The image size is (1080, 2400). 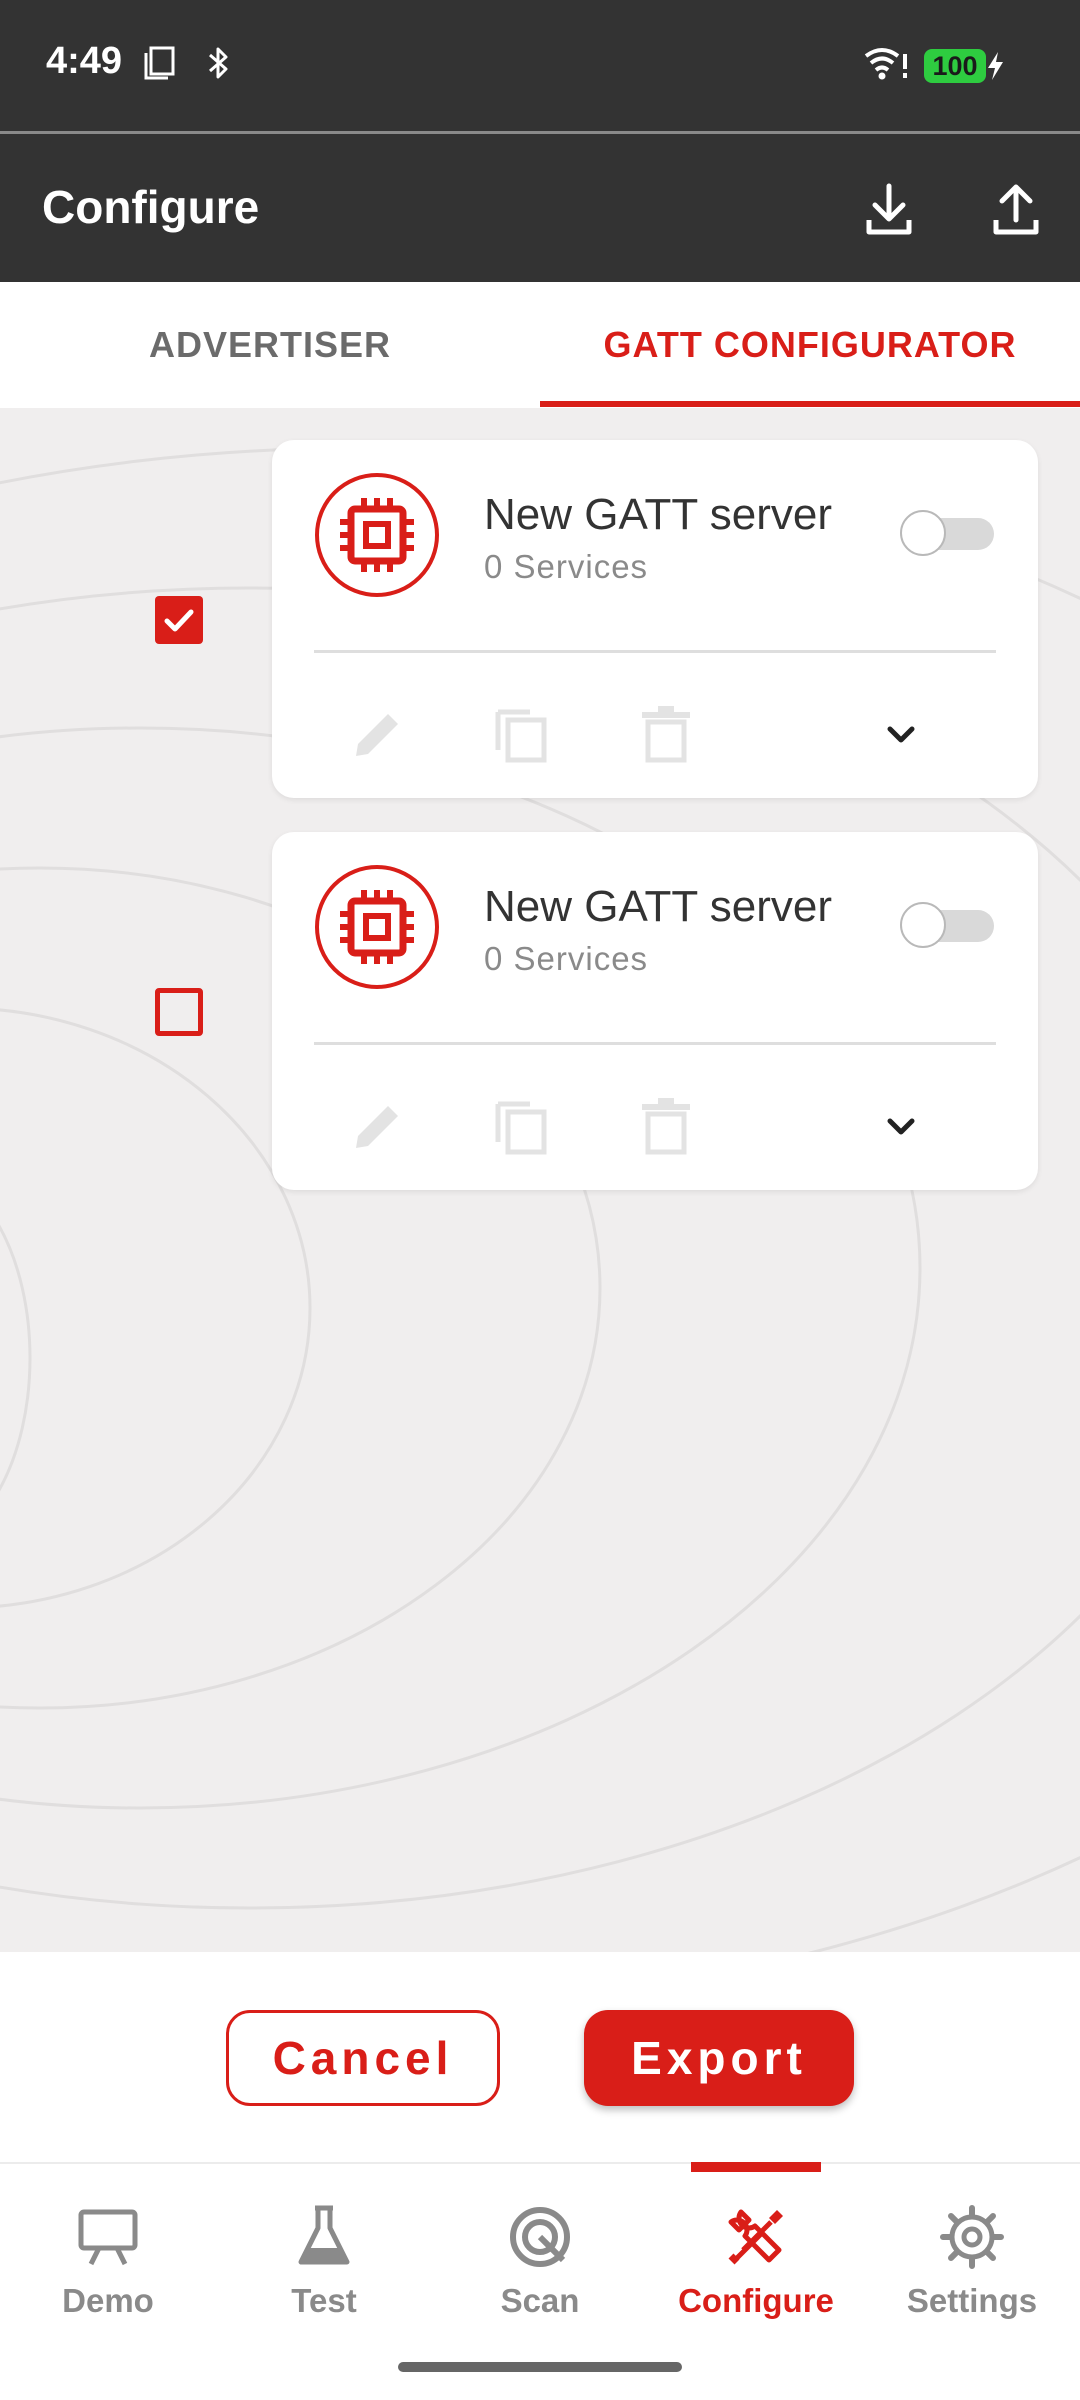 What do you see at coordinates (159, 63) in the screenshot?
I see `screen-icon` at bounding box center [159, 63].